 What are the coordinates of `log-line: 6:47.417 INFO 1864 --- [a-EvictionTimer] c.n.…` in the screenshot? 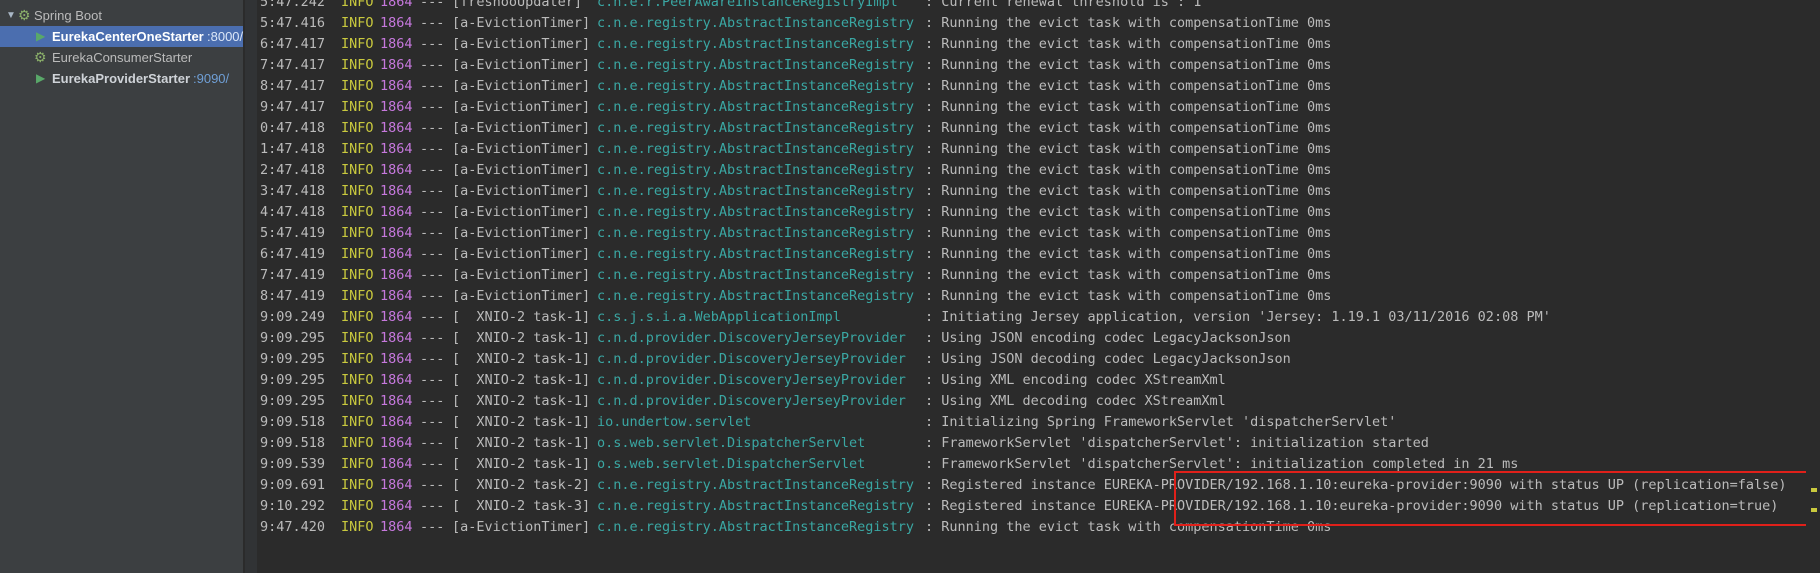 It's located at (1027, 44).